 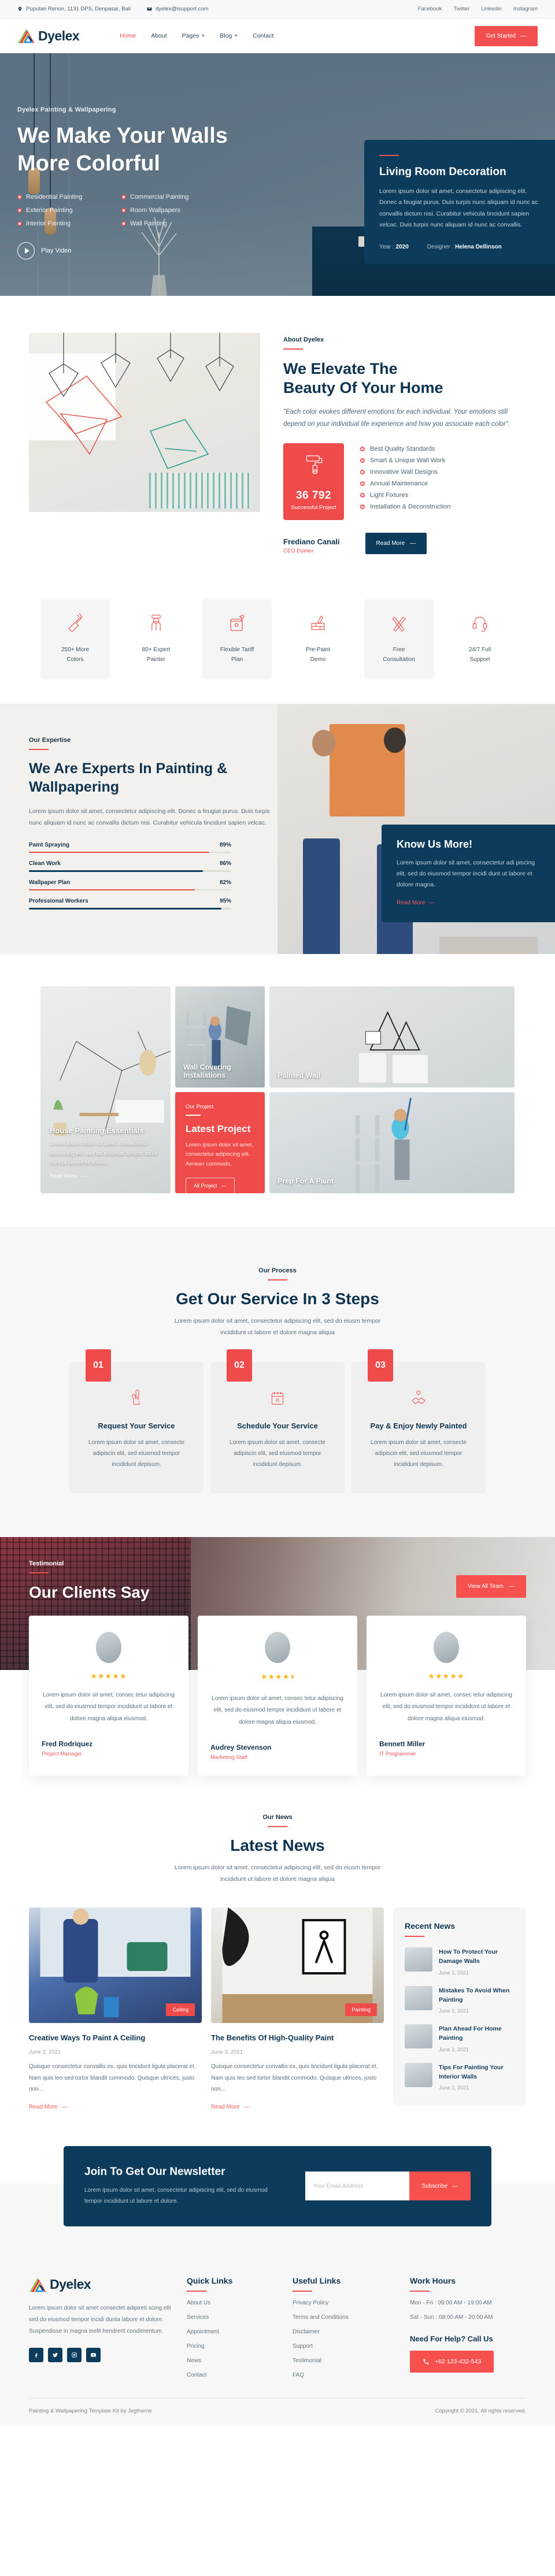 I want to click on hero-feature-label: Room Wallpapers, so click(x=155, y=211).